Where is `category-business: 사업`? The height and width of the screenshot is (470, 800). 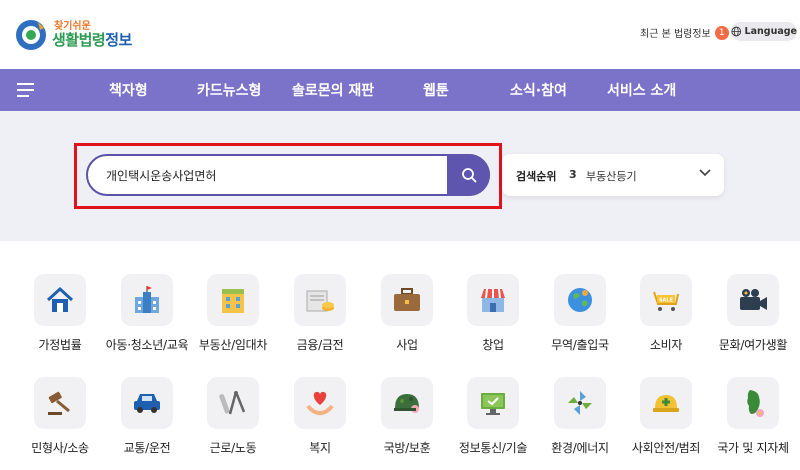
category-business: 사업 is located at coordinates (407, 319).